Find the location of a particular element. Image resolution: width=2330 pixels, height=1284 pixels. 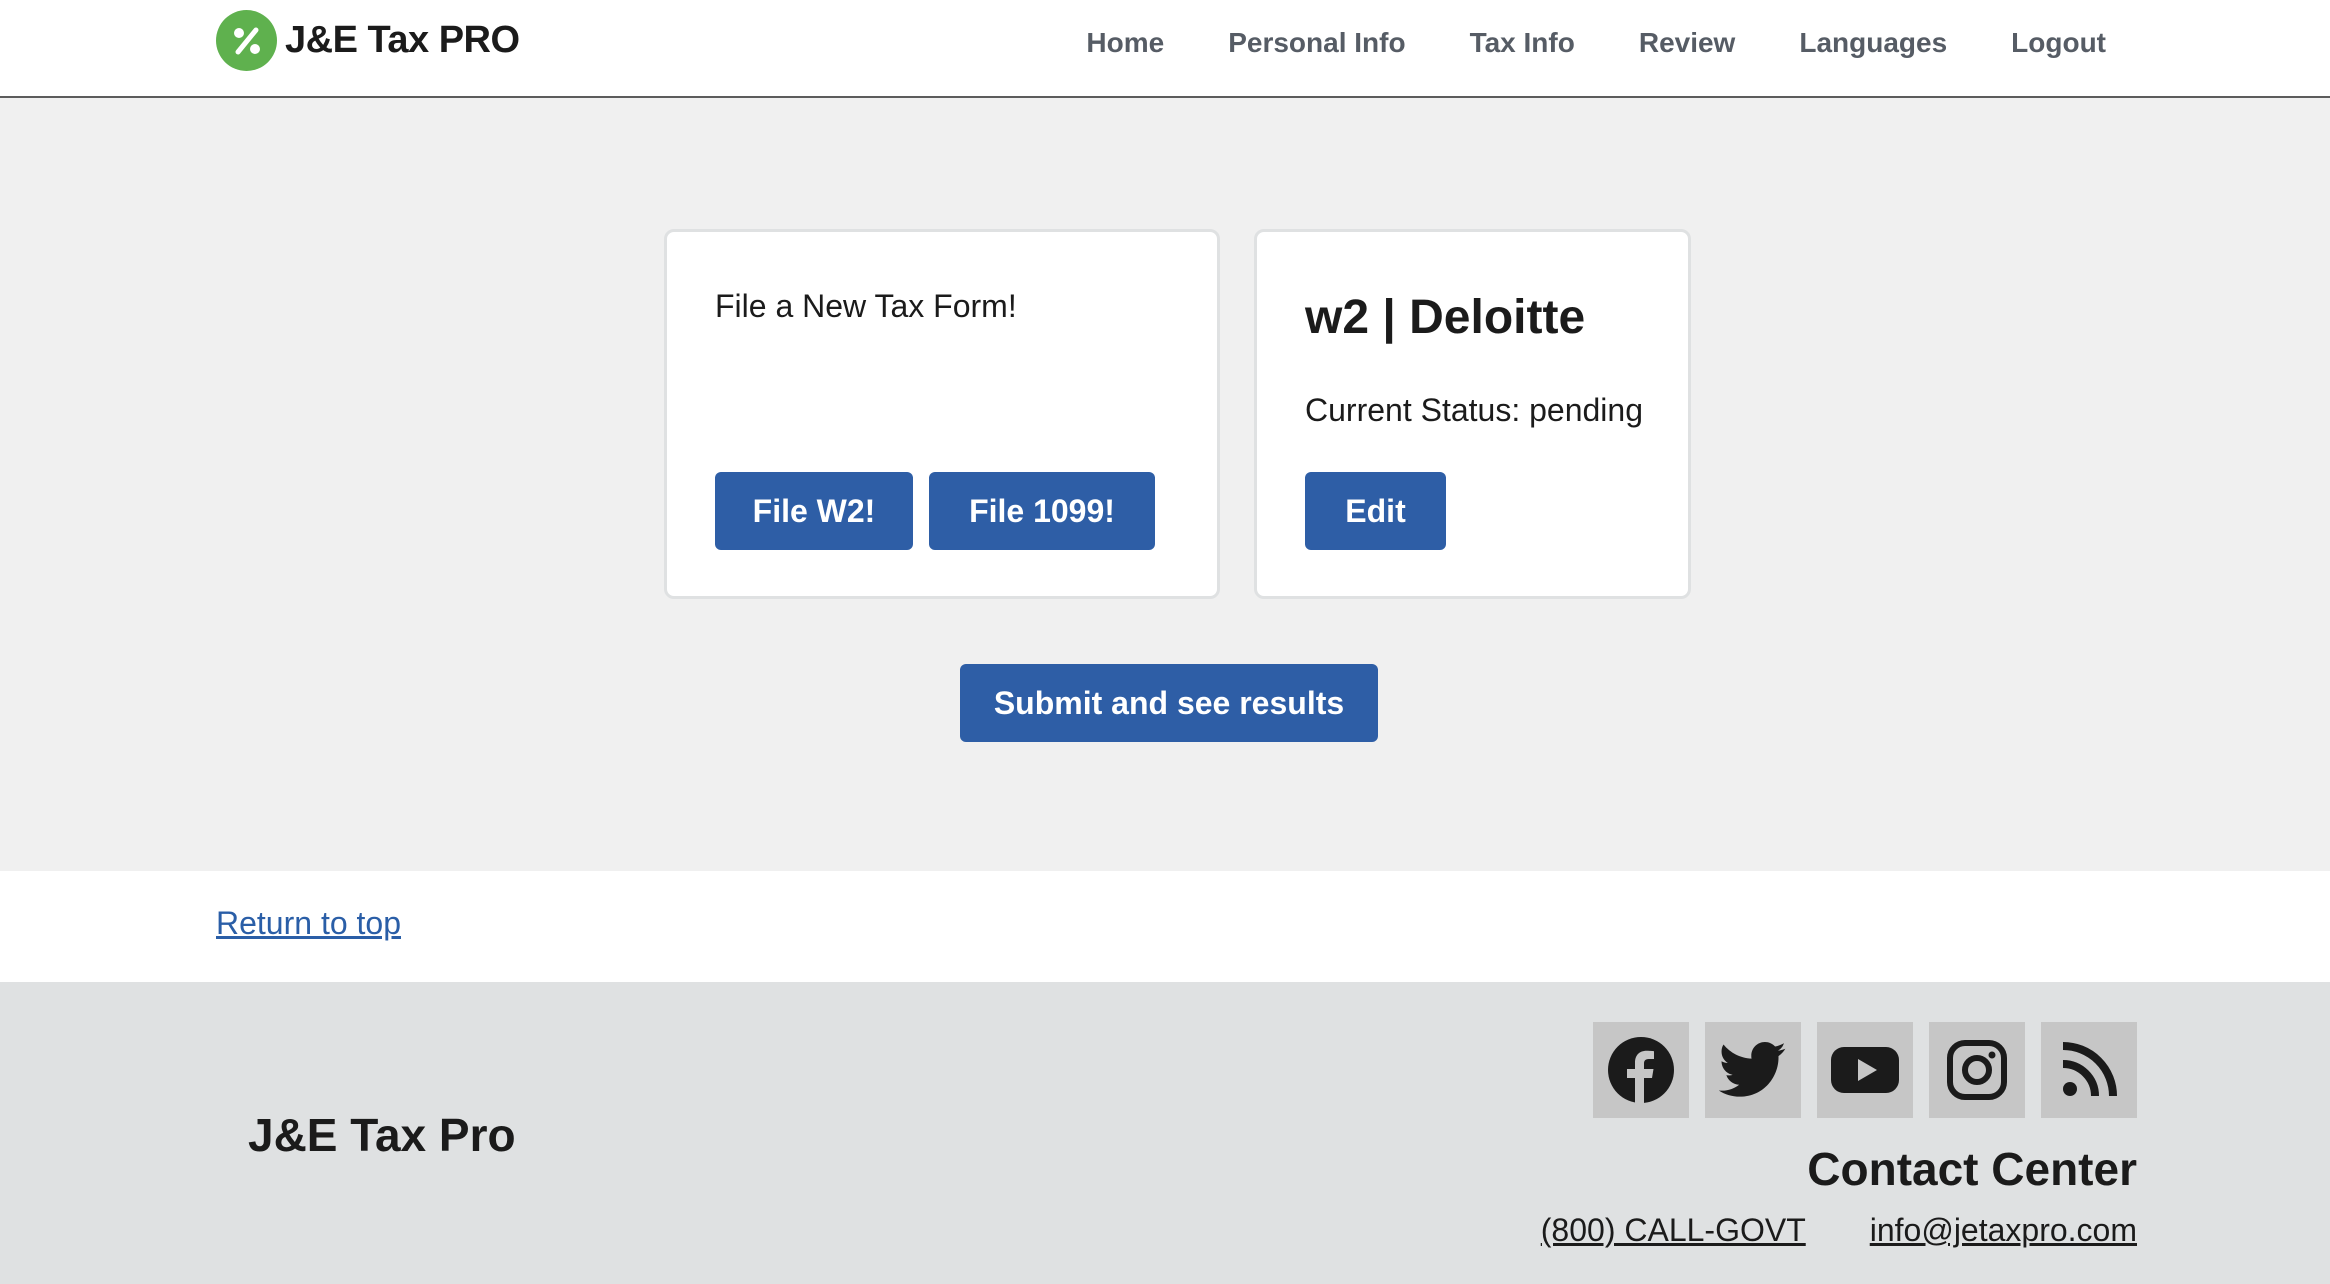

return-to-top-band: Return to top is located at coordinates (1165, 926).